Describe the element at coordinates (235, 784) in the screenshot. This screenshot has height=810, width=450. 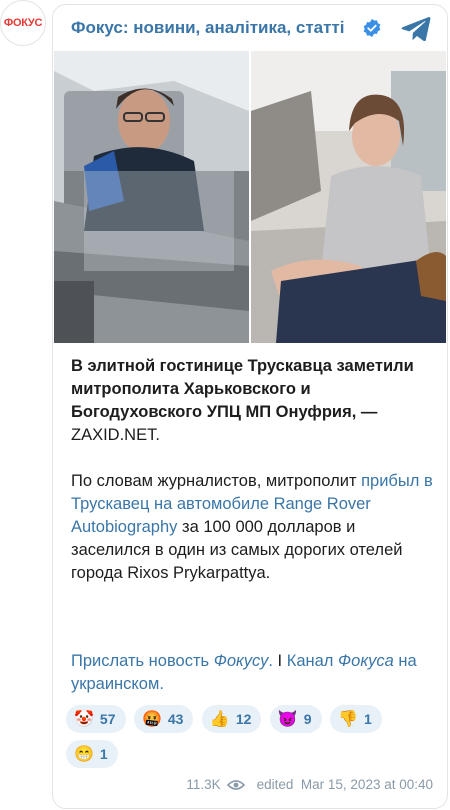
I see `eye-icon` at that location.